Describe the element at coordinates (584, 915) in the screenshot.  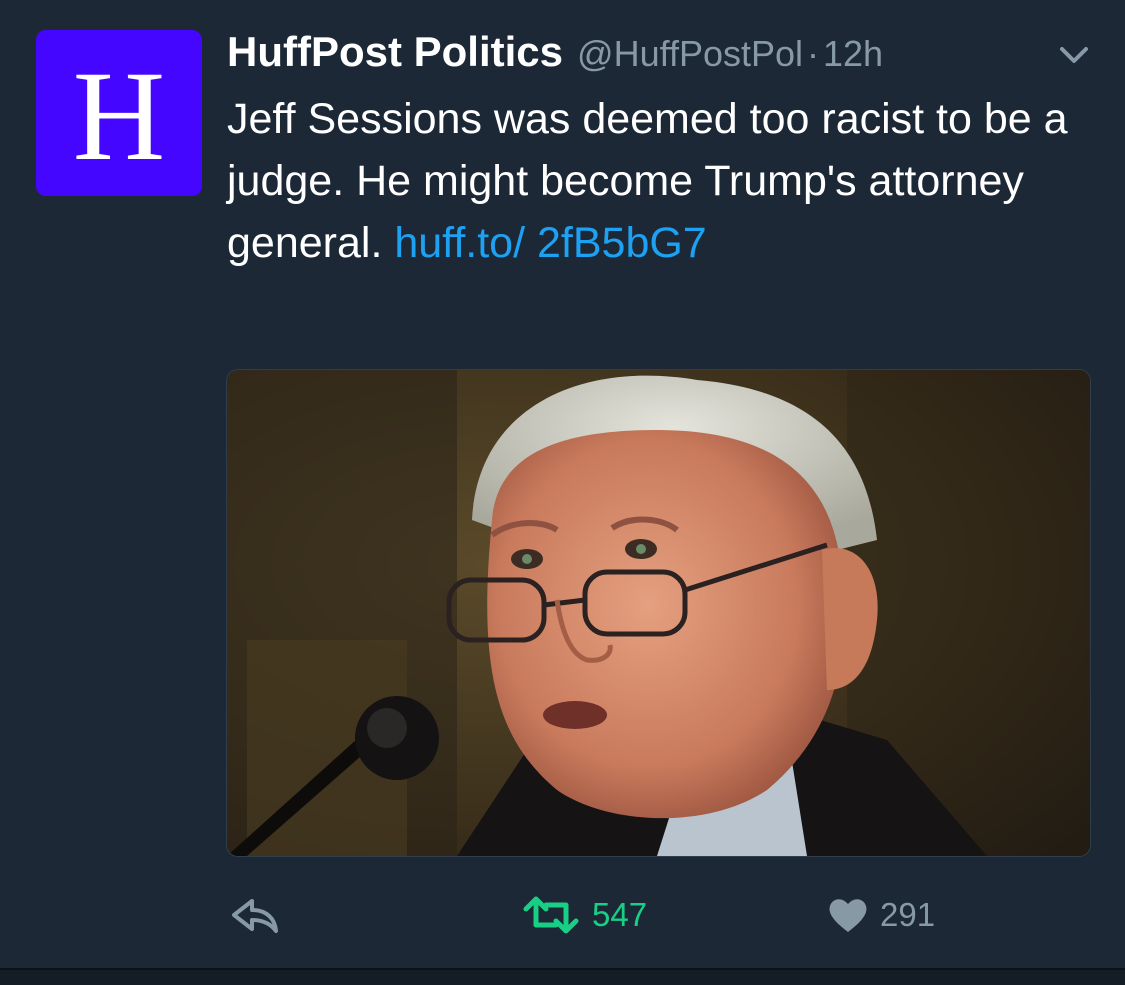
I see `retweet-button: 547` at that location.